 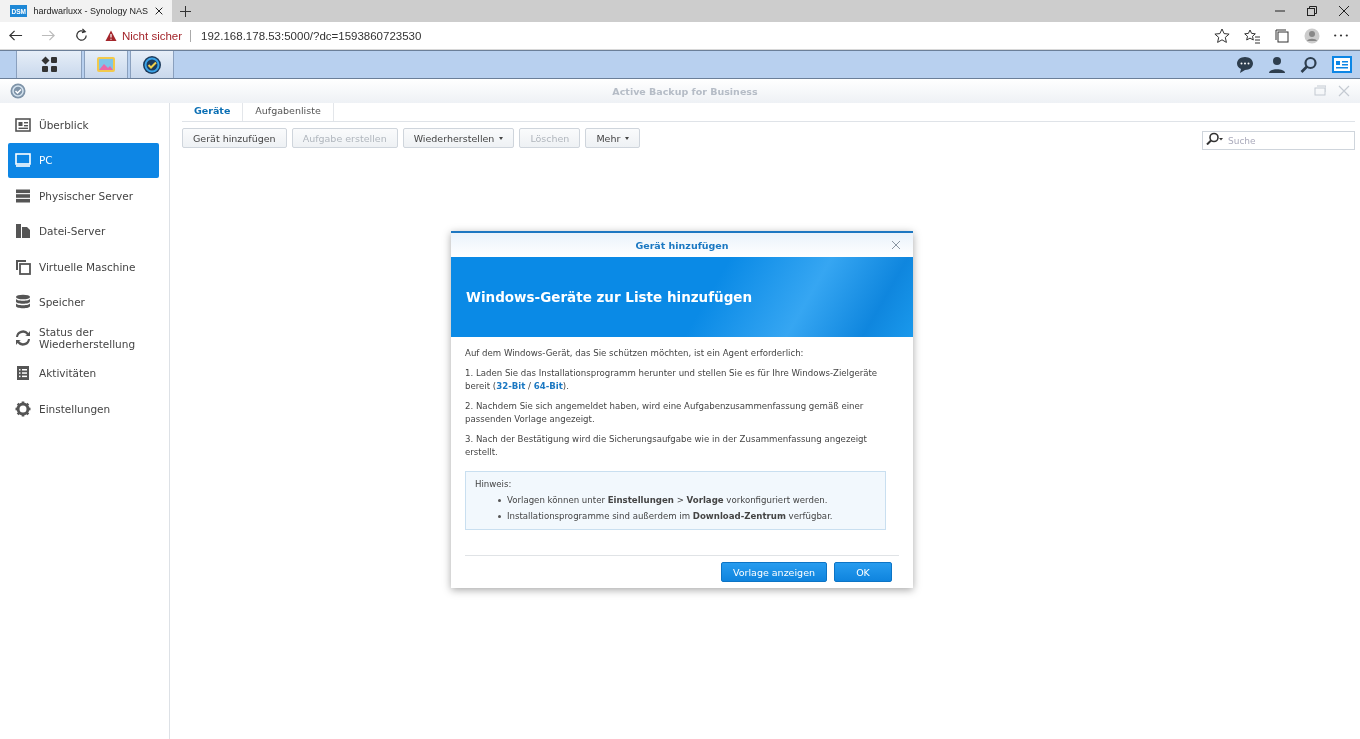 What do you see at coordinates (1312, 11) in the screenshot?
I see `restore-icon` at bounding box center [1312, 11].